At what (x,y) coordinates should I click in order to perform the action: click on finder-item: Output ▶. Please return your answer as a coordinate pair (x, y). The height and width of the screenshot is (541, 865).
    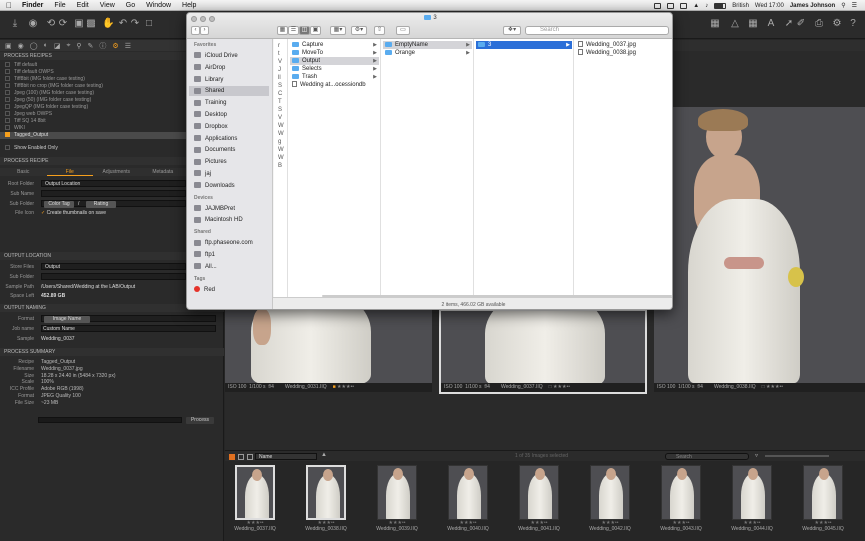
    Looking at the image, I should click on (334, 61).